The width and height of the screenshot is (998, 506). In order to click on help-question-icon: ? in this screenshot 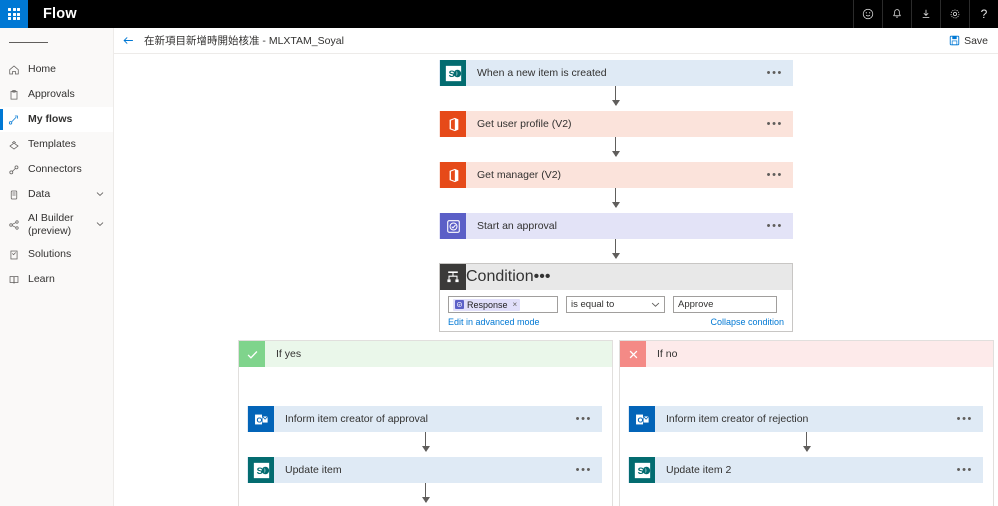, I will do `click(983, 14)`.